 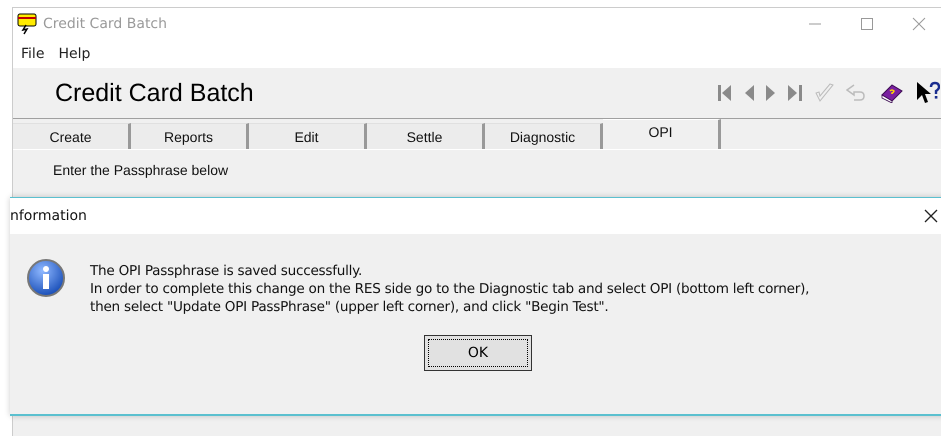 What do you see at coordinates (867, 24) in the screenshot?
I see `maximize-icon` at bounding box center [867, 24].